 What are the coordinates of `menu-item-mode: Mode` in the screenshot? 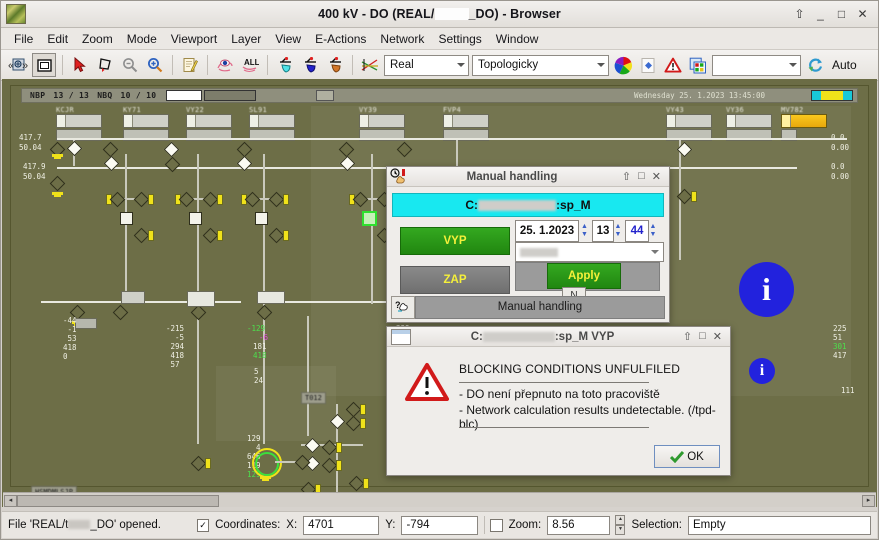 It's located at (142, 39).